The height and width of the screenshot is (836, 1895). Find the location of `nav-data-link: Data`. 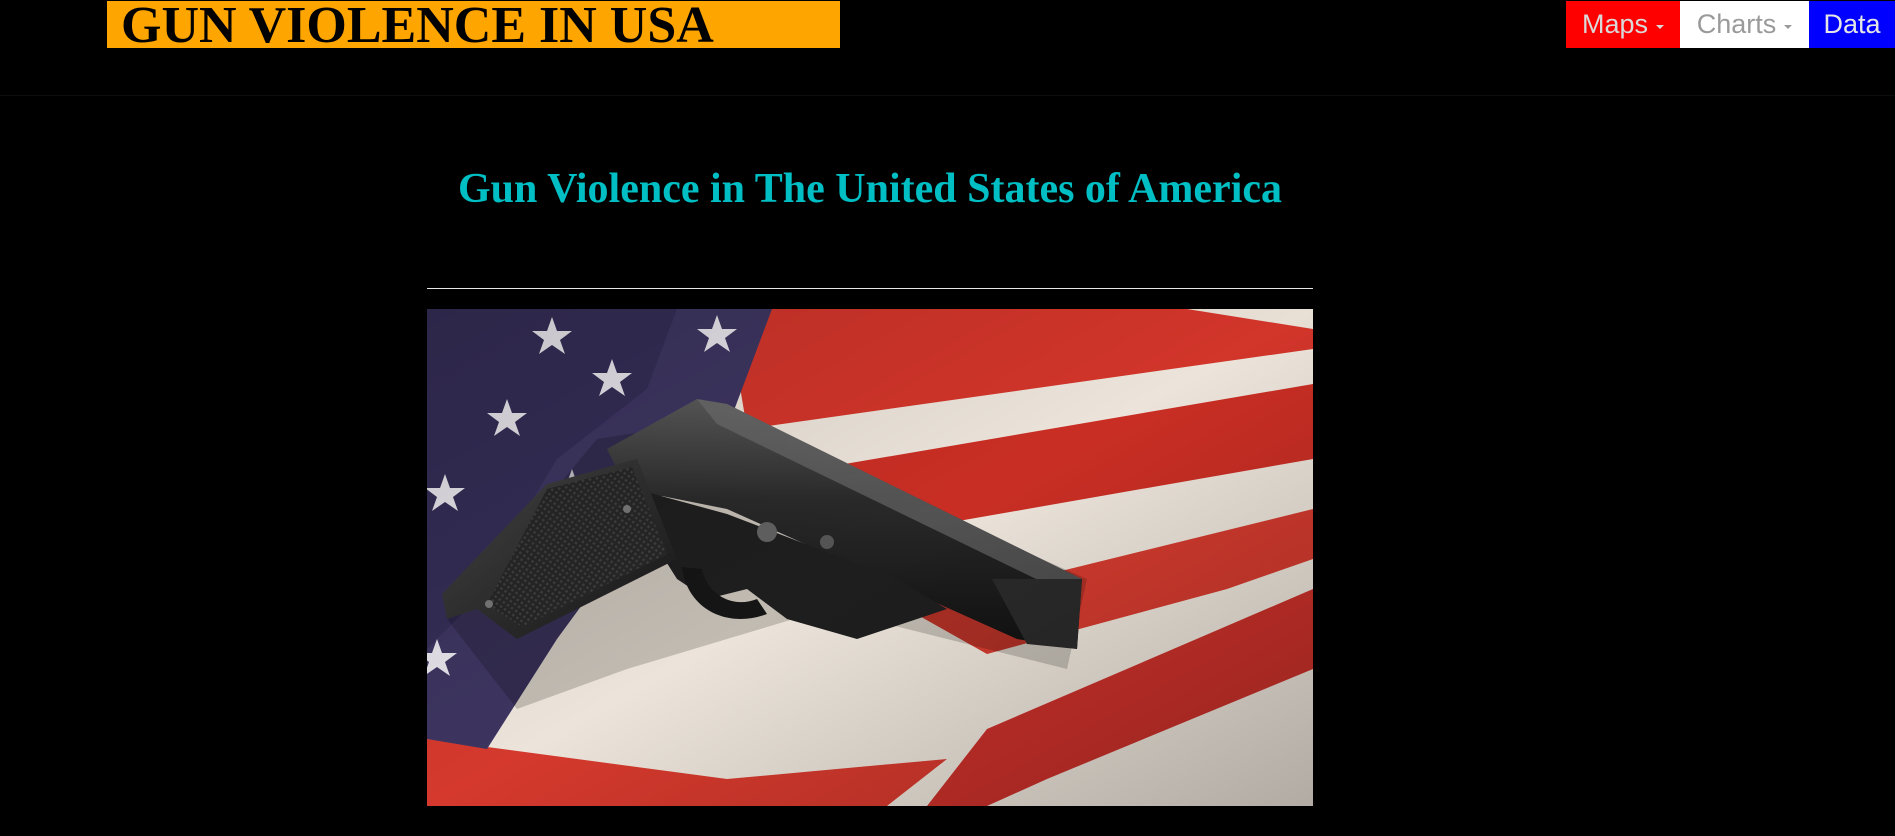

nav-data-link: Data is located at coordinates (1852, 24).